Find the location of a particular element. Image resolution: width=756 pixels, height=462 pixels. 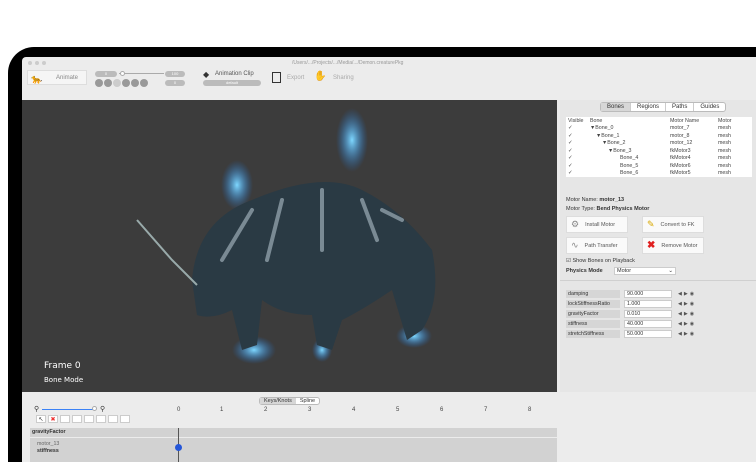

show-bones-checkbox: ☑ Show Bones on Playback is located at coordinates (600, 261).